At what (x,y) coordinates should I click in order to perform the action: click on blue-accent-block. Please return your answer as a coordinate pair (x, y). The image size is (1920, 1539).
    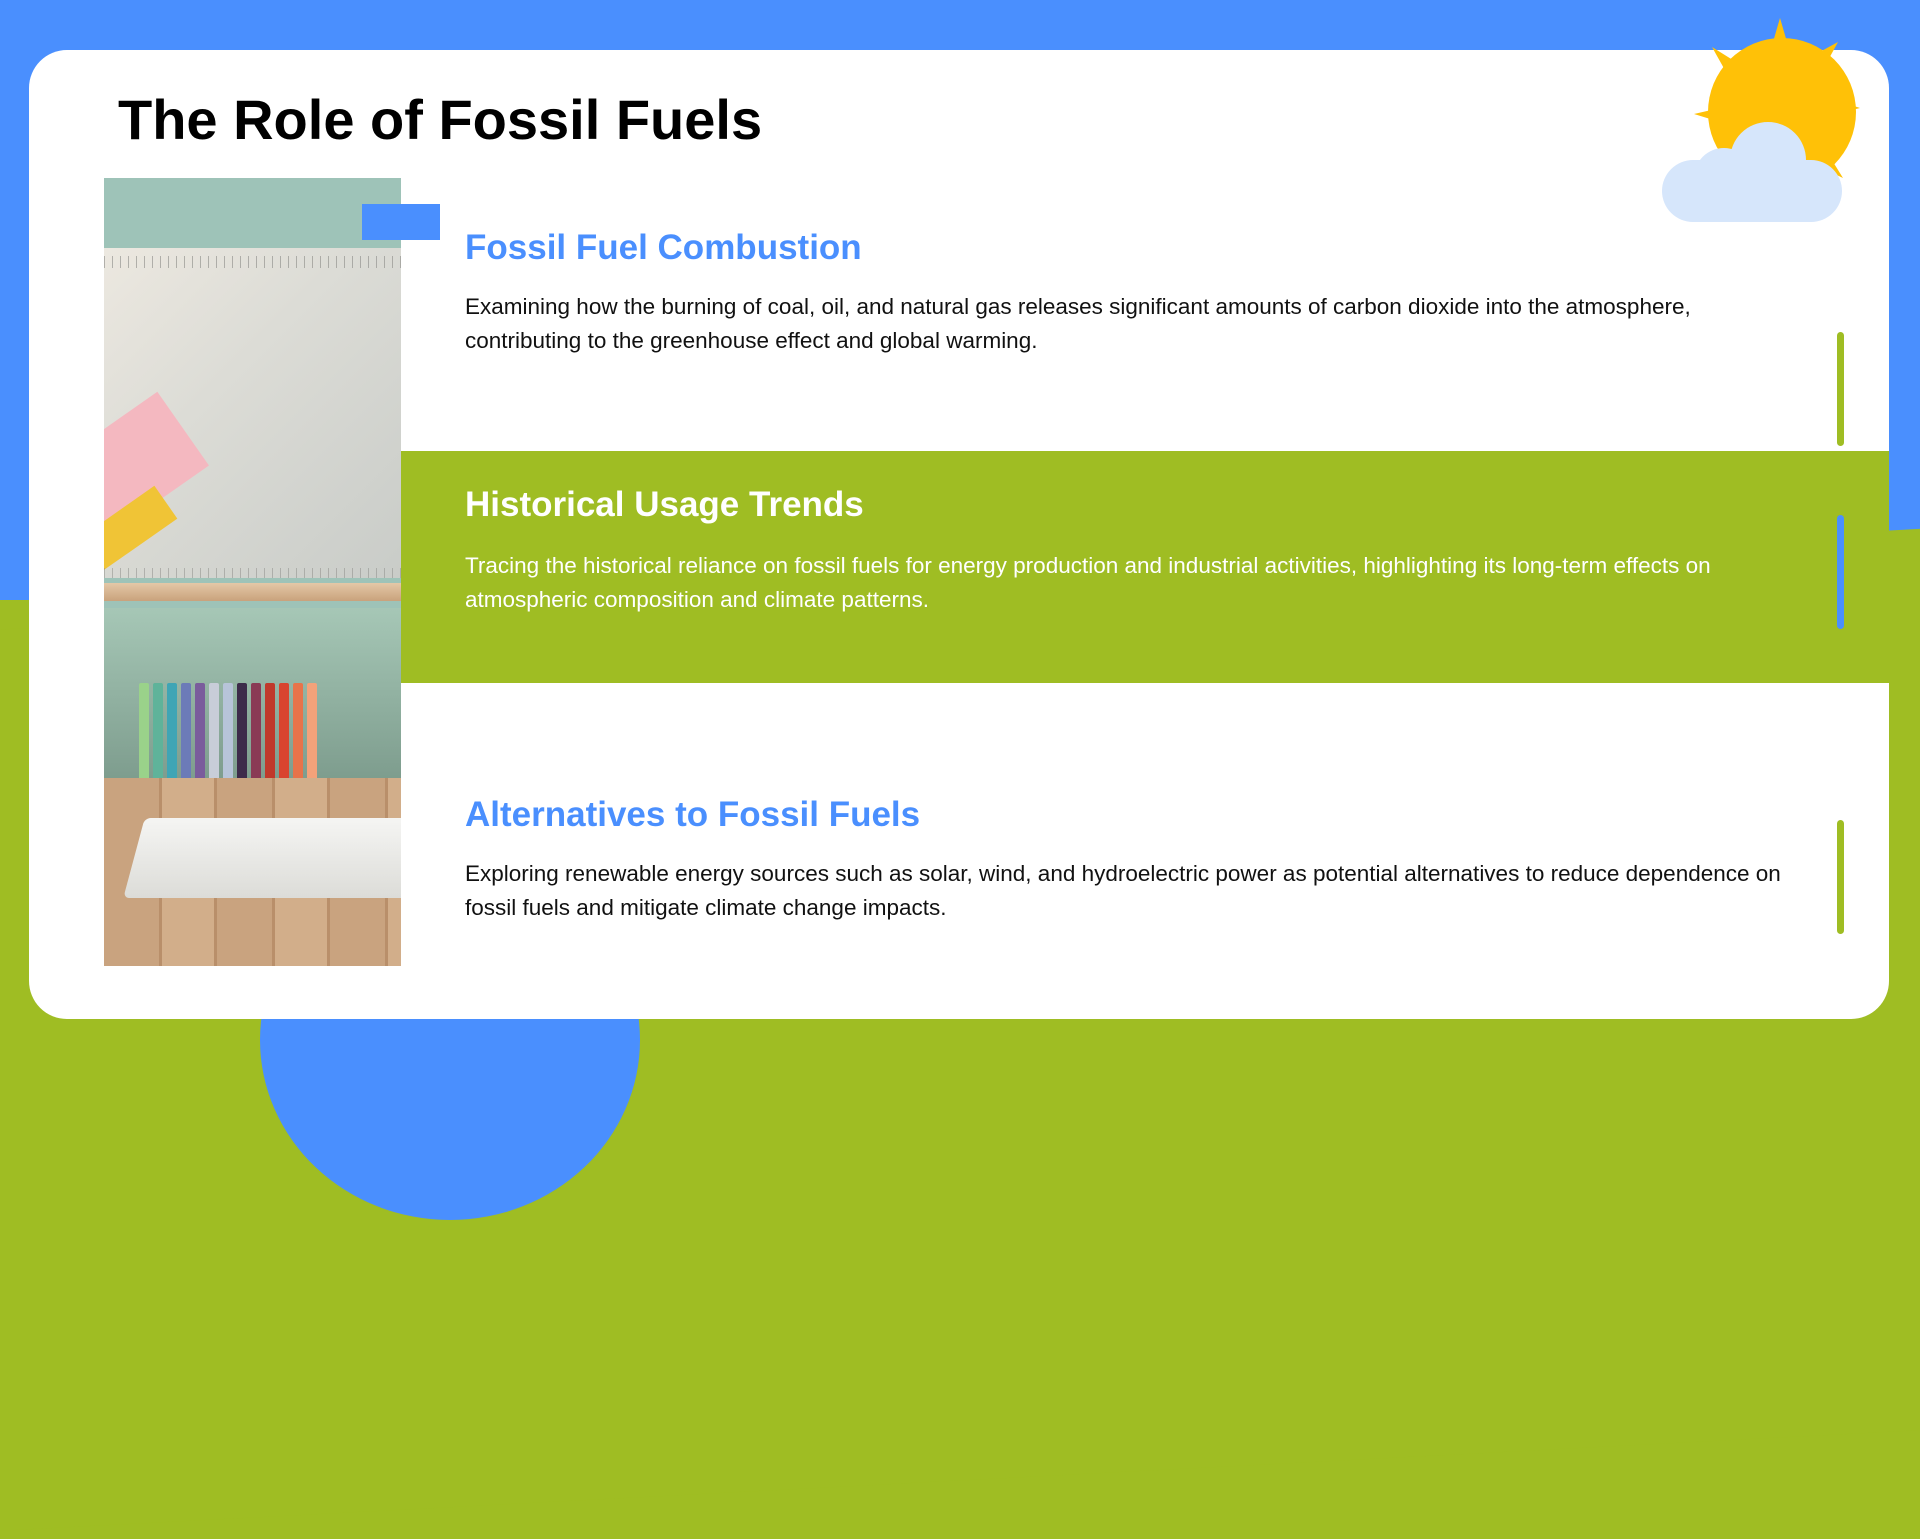
    Looking at the image, I should click on (401, 222).